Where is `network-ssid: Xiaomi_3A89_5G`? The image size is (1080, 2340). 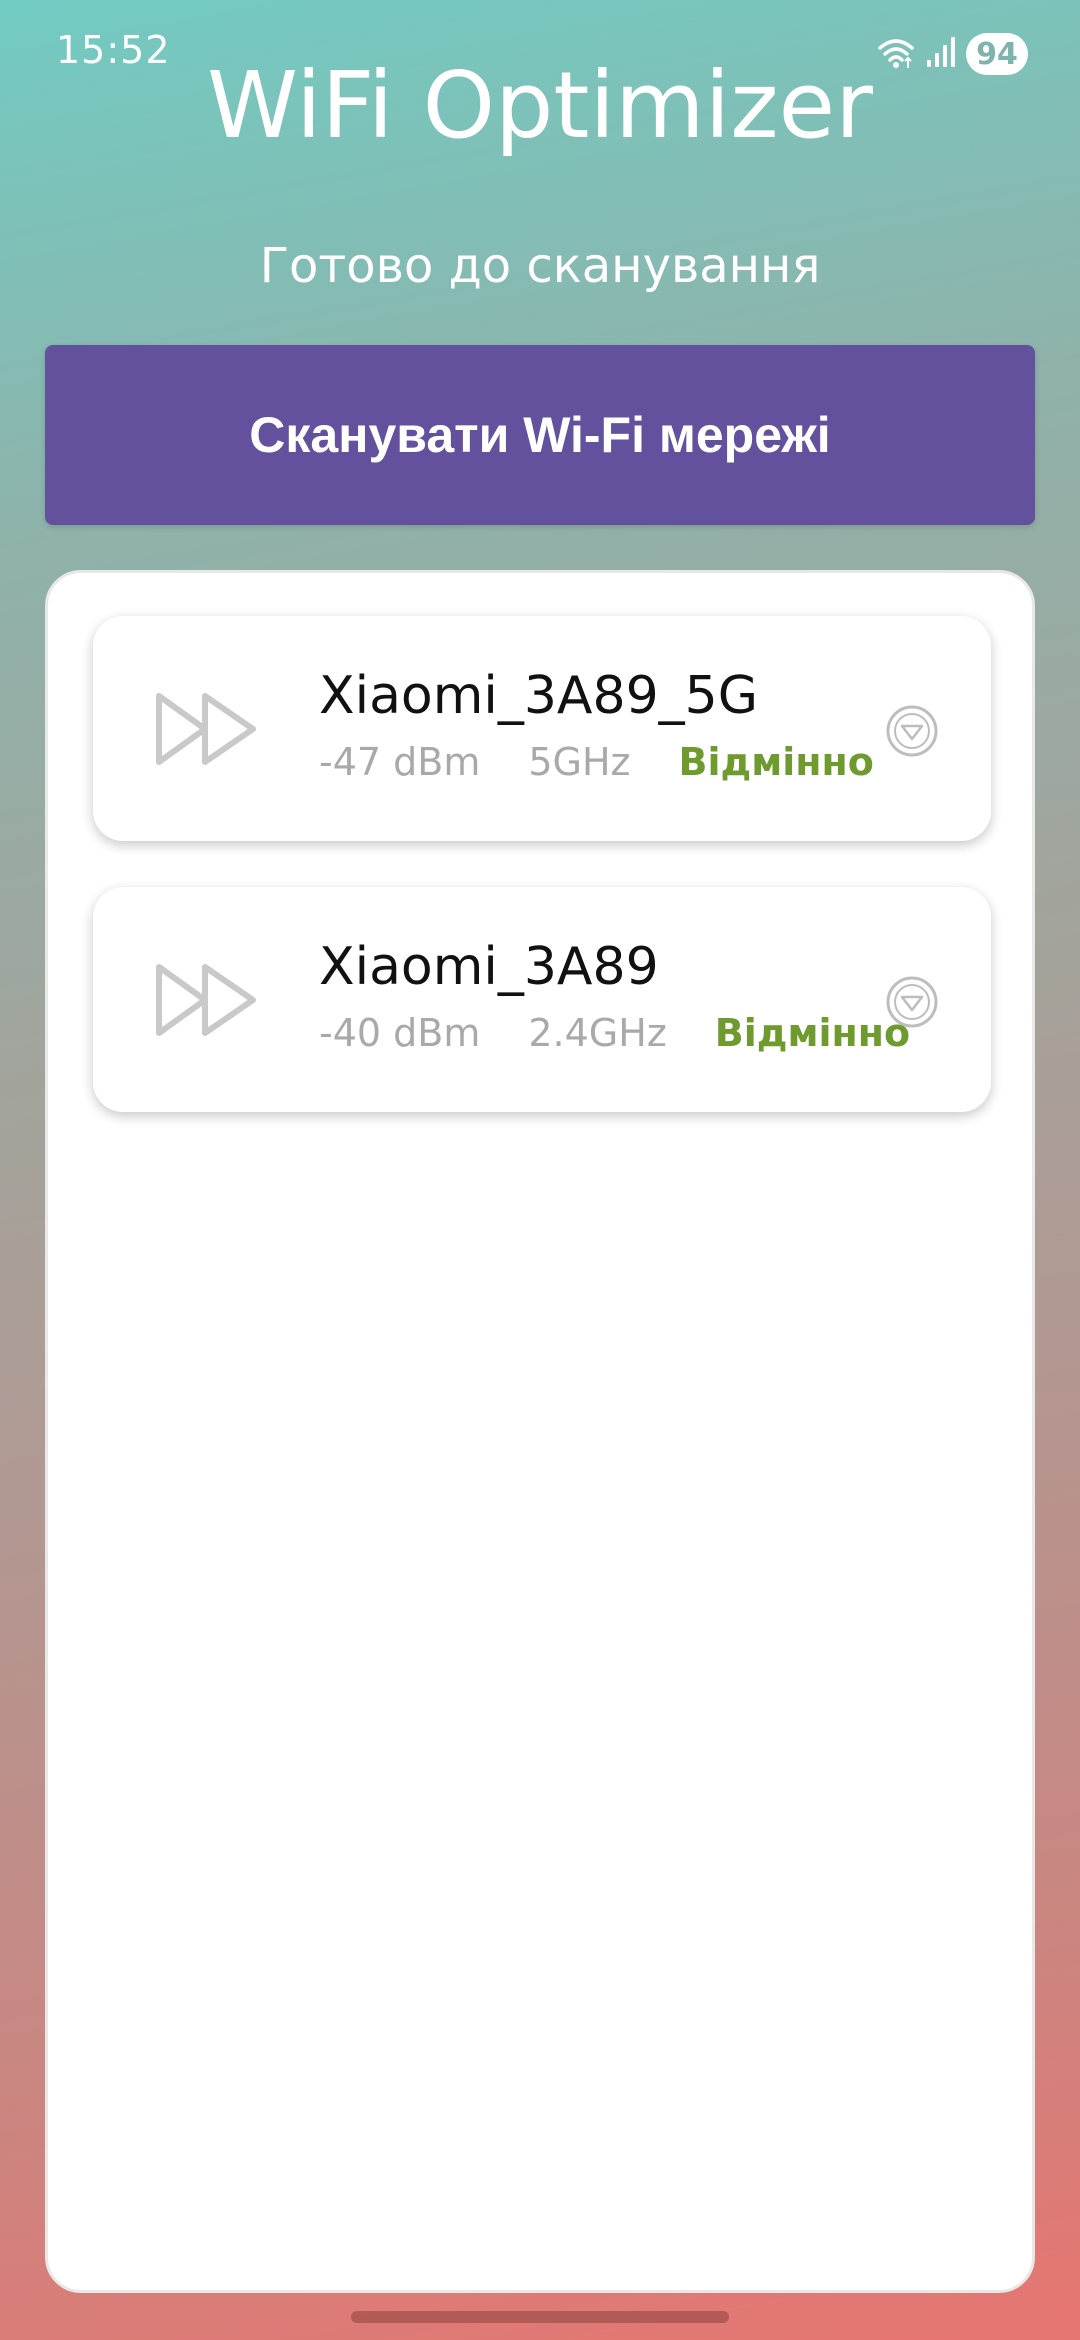 network-ssid: Xiaomi_3A89_5G is located at coordinates (539, 696).